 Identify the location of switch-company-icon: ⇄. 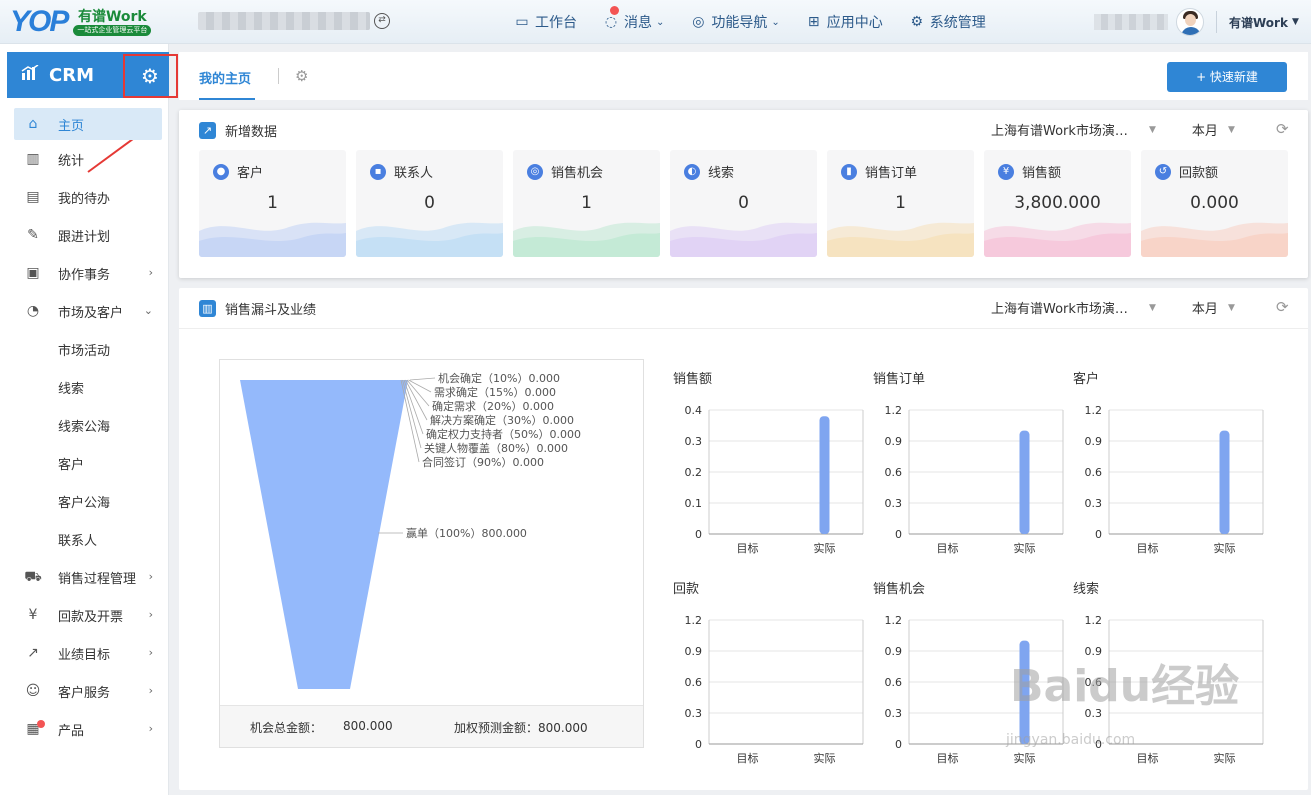
(382, 21).